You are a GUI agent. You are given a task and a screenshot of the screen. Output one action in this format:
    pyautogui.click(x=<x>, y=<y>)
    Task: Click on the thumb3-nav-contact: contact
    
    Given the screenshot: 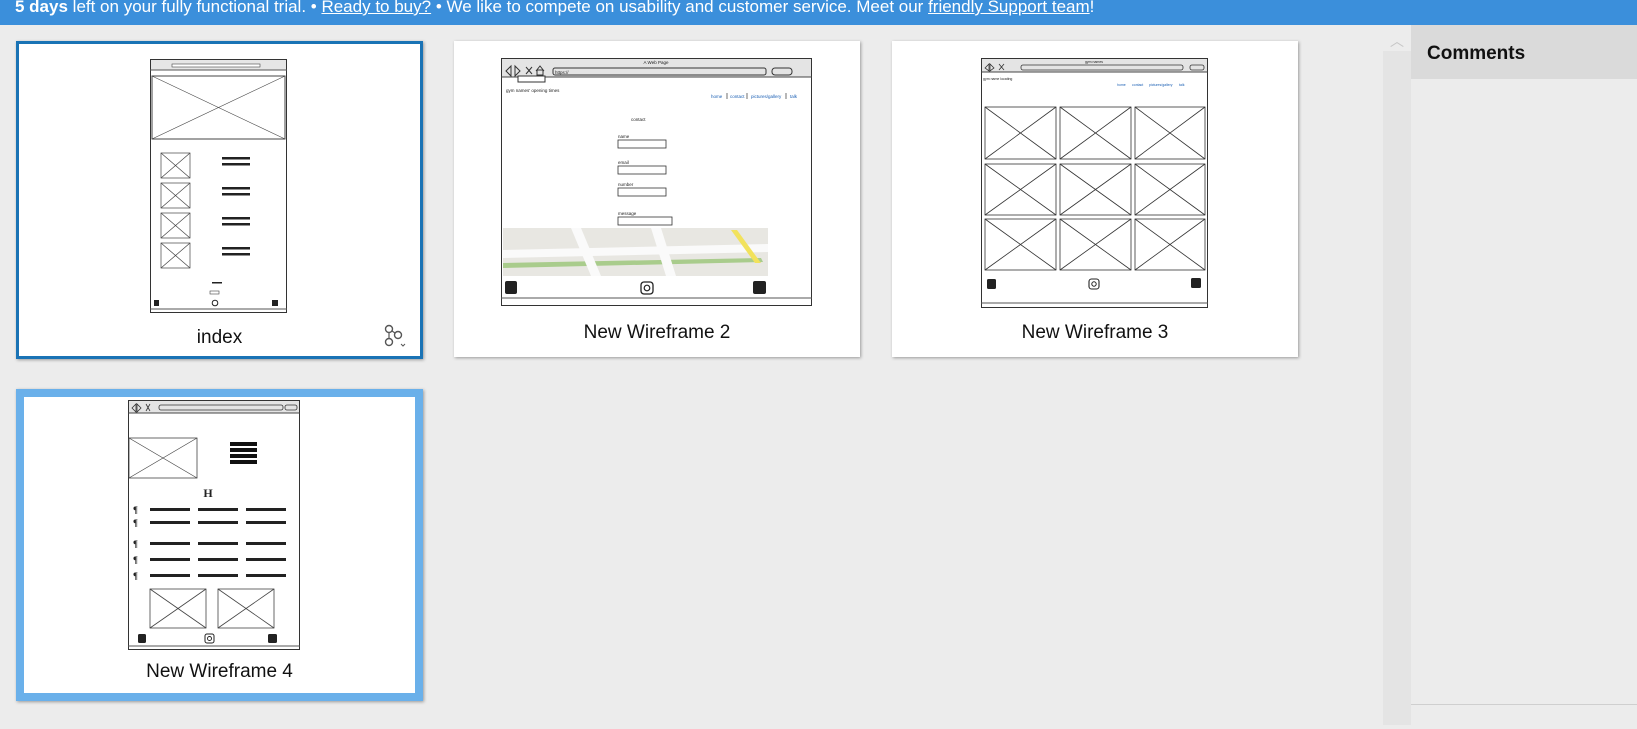 What is the action you would take?
    pyautogui.click(x=1137, y=85)
    